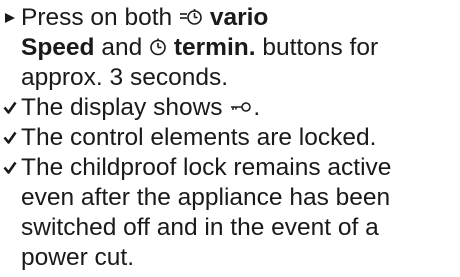 The height and width of the screenshot is (277, 460). I want to click on result-text-line: The childproof lock remains active, so click(206, 167).